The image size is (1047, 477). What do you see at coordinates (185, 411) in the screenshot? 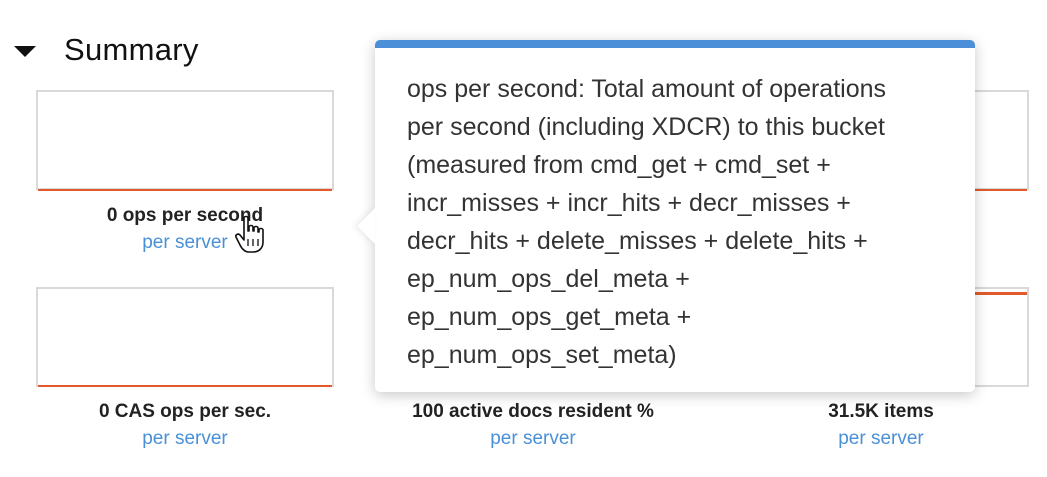
I see `cas-ops-label: 0 CAS ops per sec.` at bounding box center [185, 411].